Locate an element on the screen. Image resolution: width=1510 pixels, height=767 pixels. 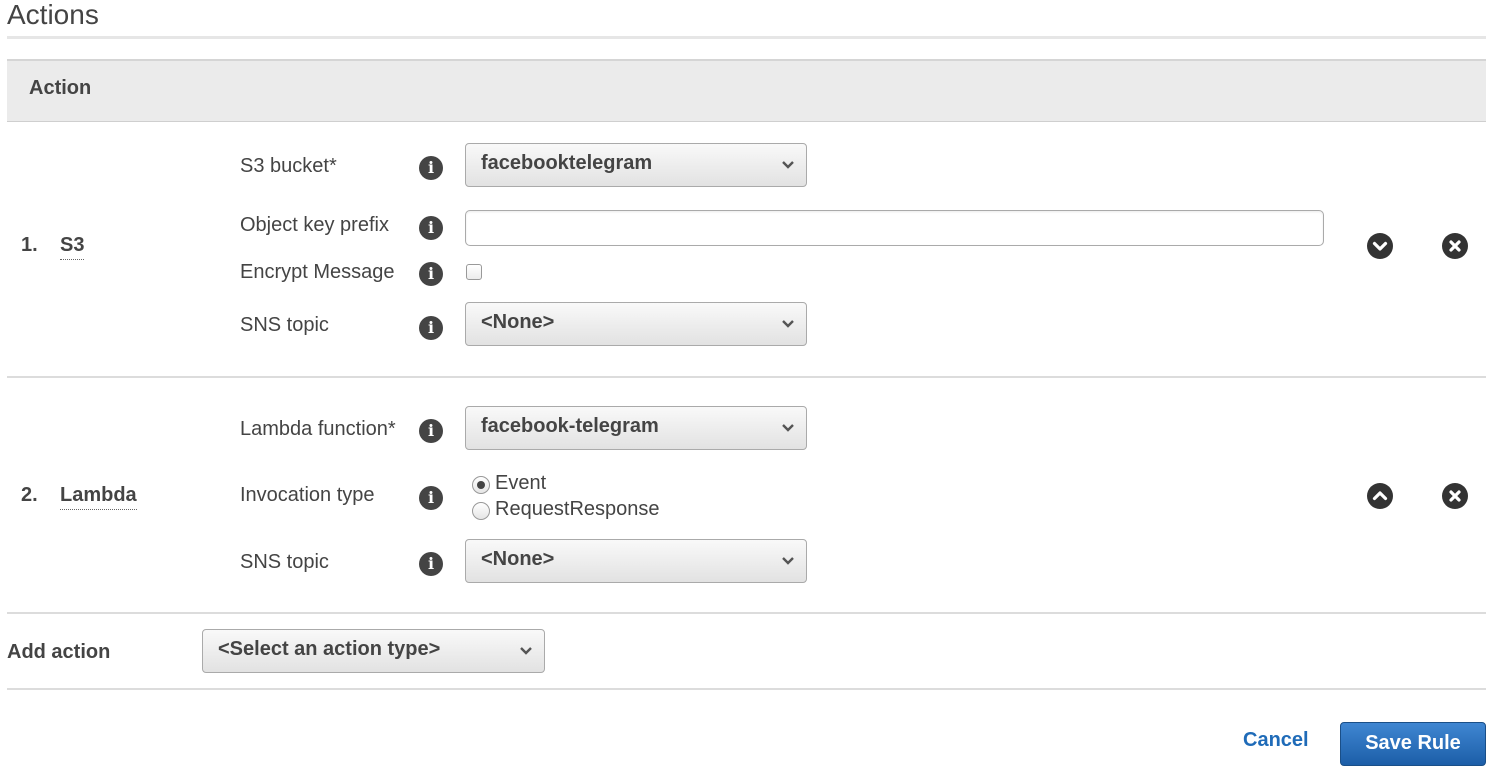
add-action-select: <Select an action type> is located at coordinates (373, 651).